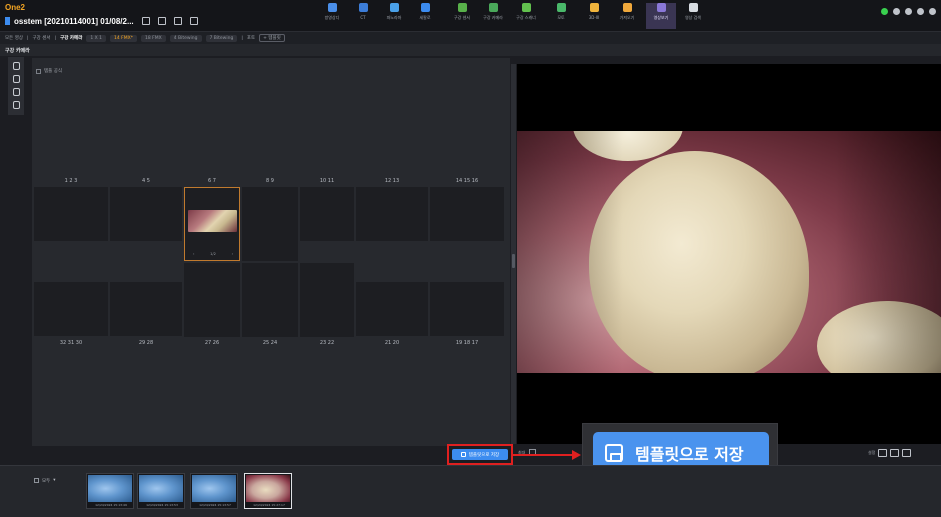 This screenshot has width=941, height=517. I want to click on tooth-numbers-upper-2: 4 5, so click(146, 181).